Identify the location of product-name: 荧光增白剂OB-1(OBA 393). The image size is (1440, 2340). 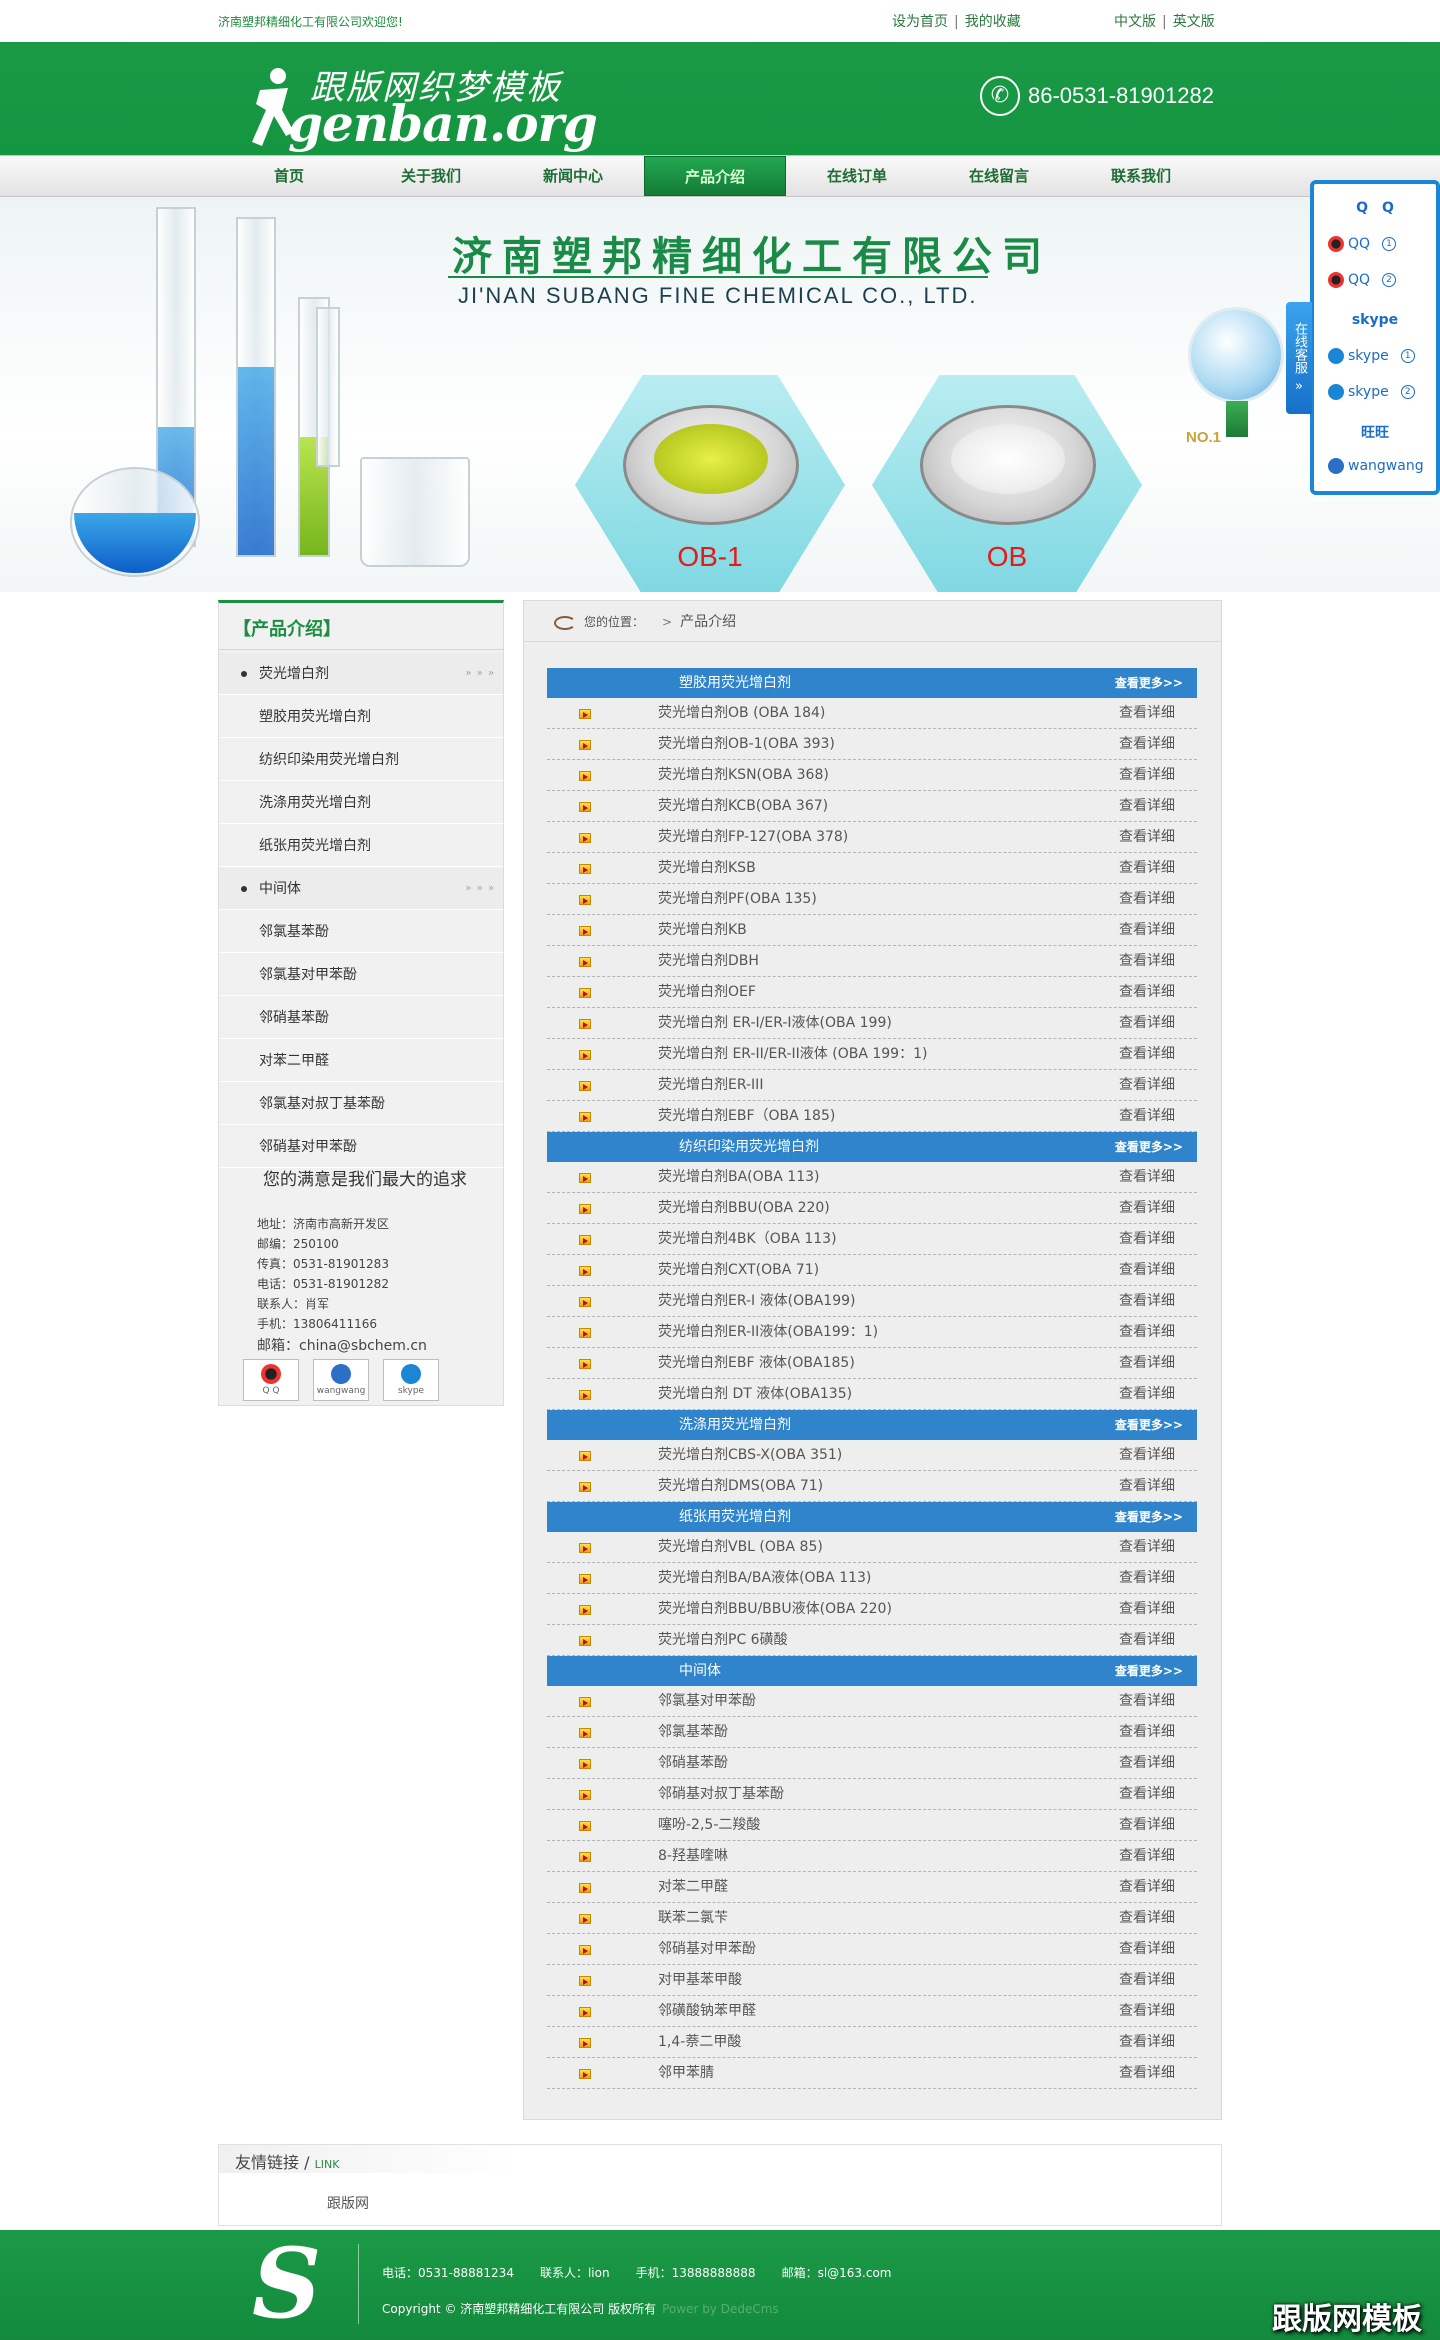
(746, 744).